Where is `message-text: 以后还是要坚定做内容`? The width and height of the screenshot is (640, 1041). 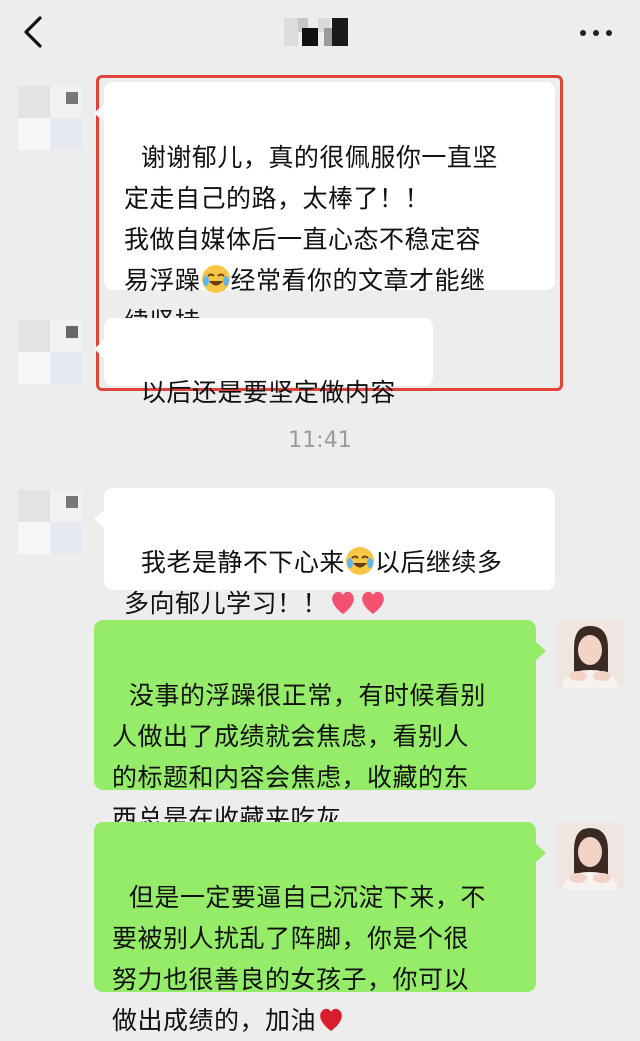
message-text: 以后还是要坚定做内容 is located at coordinates (268, 392).